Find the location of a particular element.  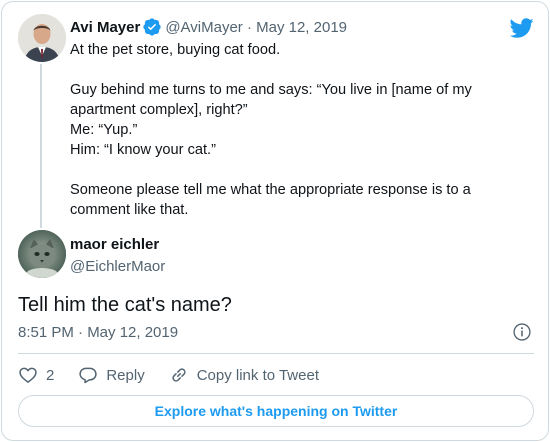

cat-avatar-icon is located at coordinates (42, 254).